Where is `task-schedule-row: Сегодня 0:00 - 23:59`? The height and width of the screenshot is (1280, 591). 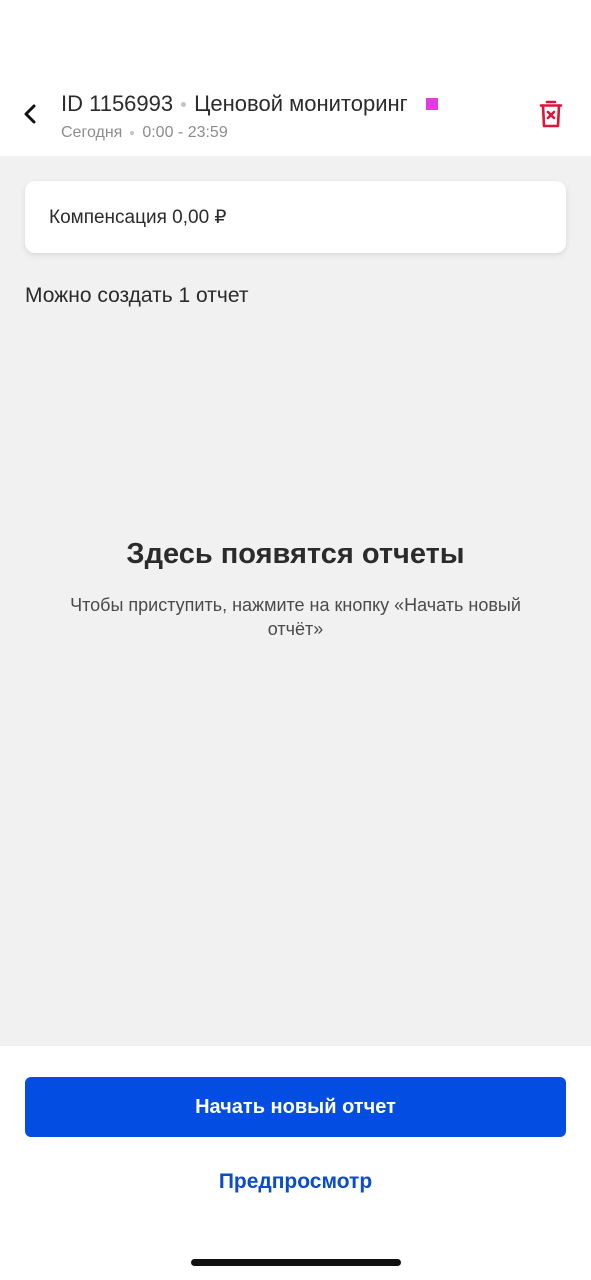
task-schedule-row: Сегодня 0:00 - 23:59 is located at coordinates (144, 133).